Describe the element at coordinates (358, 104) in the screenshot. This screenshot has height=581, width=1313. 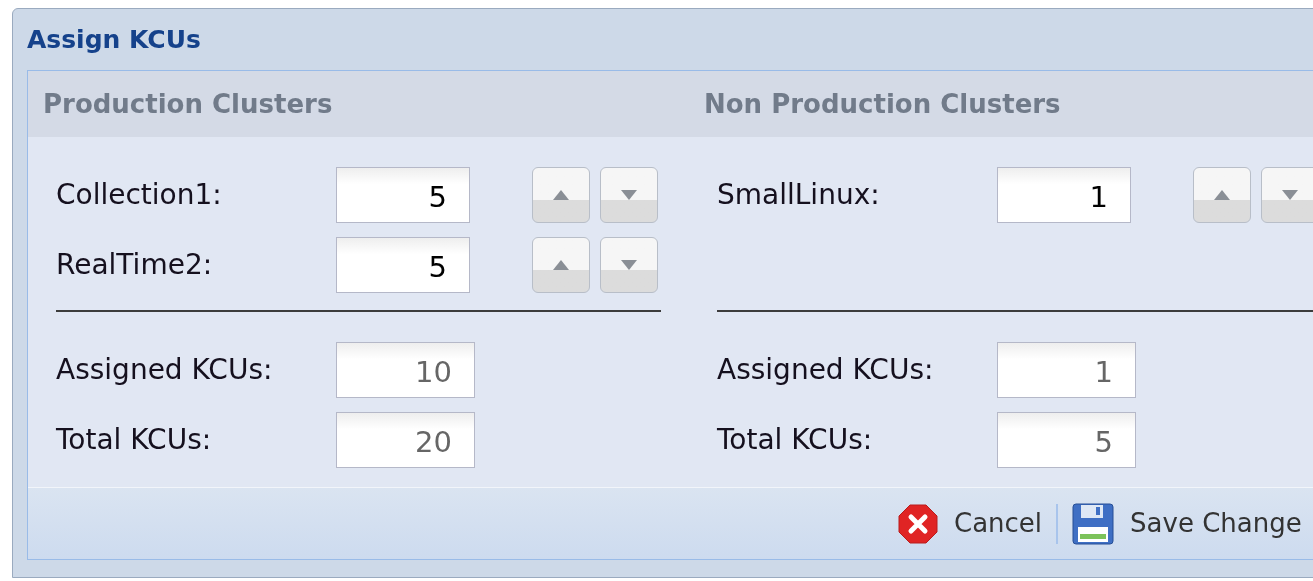
I see `section-header: Production Clusters` at that location.